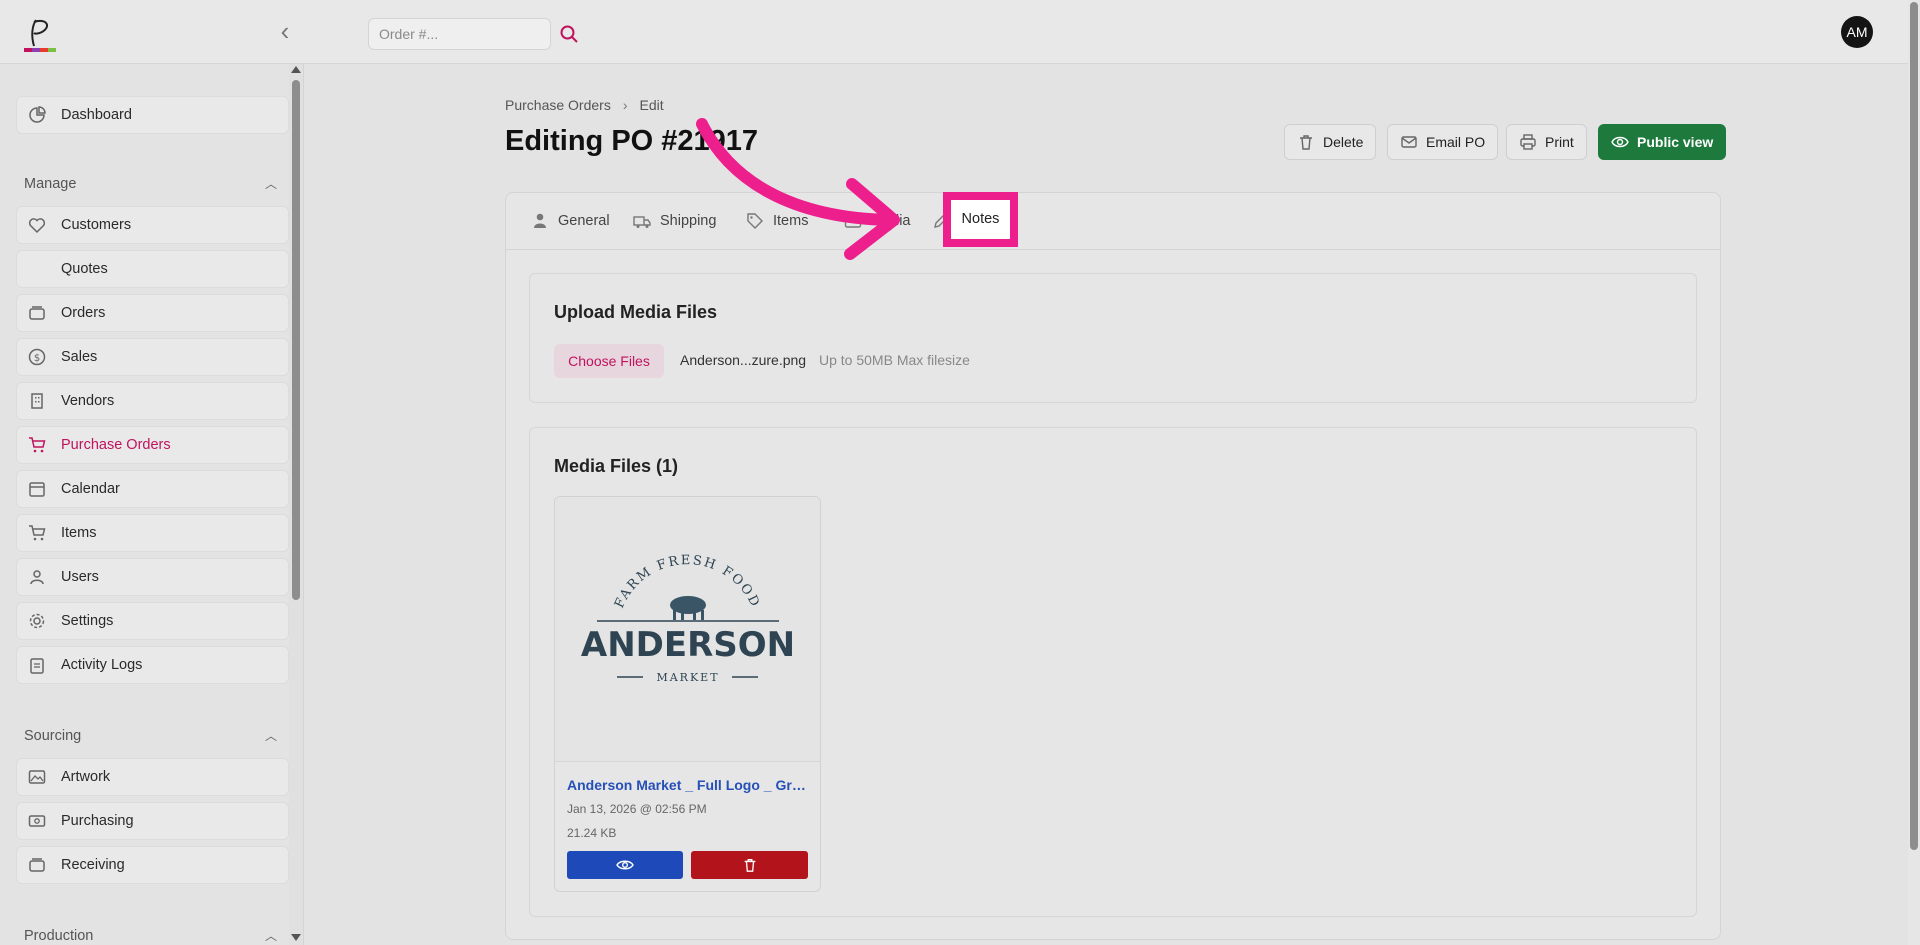 Image resolution: width=1920 pixels, height=945 pixels. What do you see at coordinates (152, 865) in the screenshot?
I see `sidebar-item-receiving: Receiving` at bounding box center [152, 865].